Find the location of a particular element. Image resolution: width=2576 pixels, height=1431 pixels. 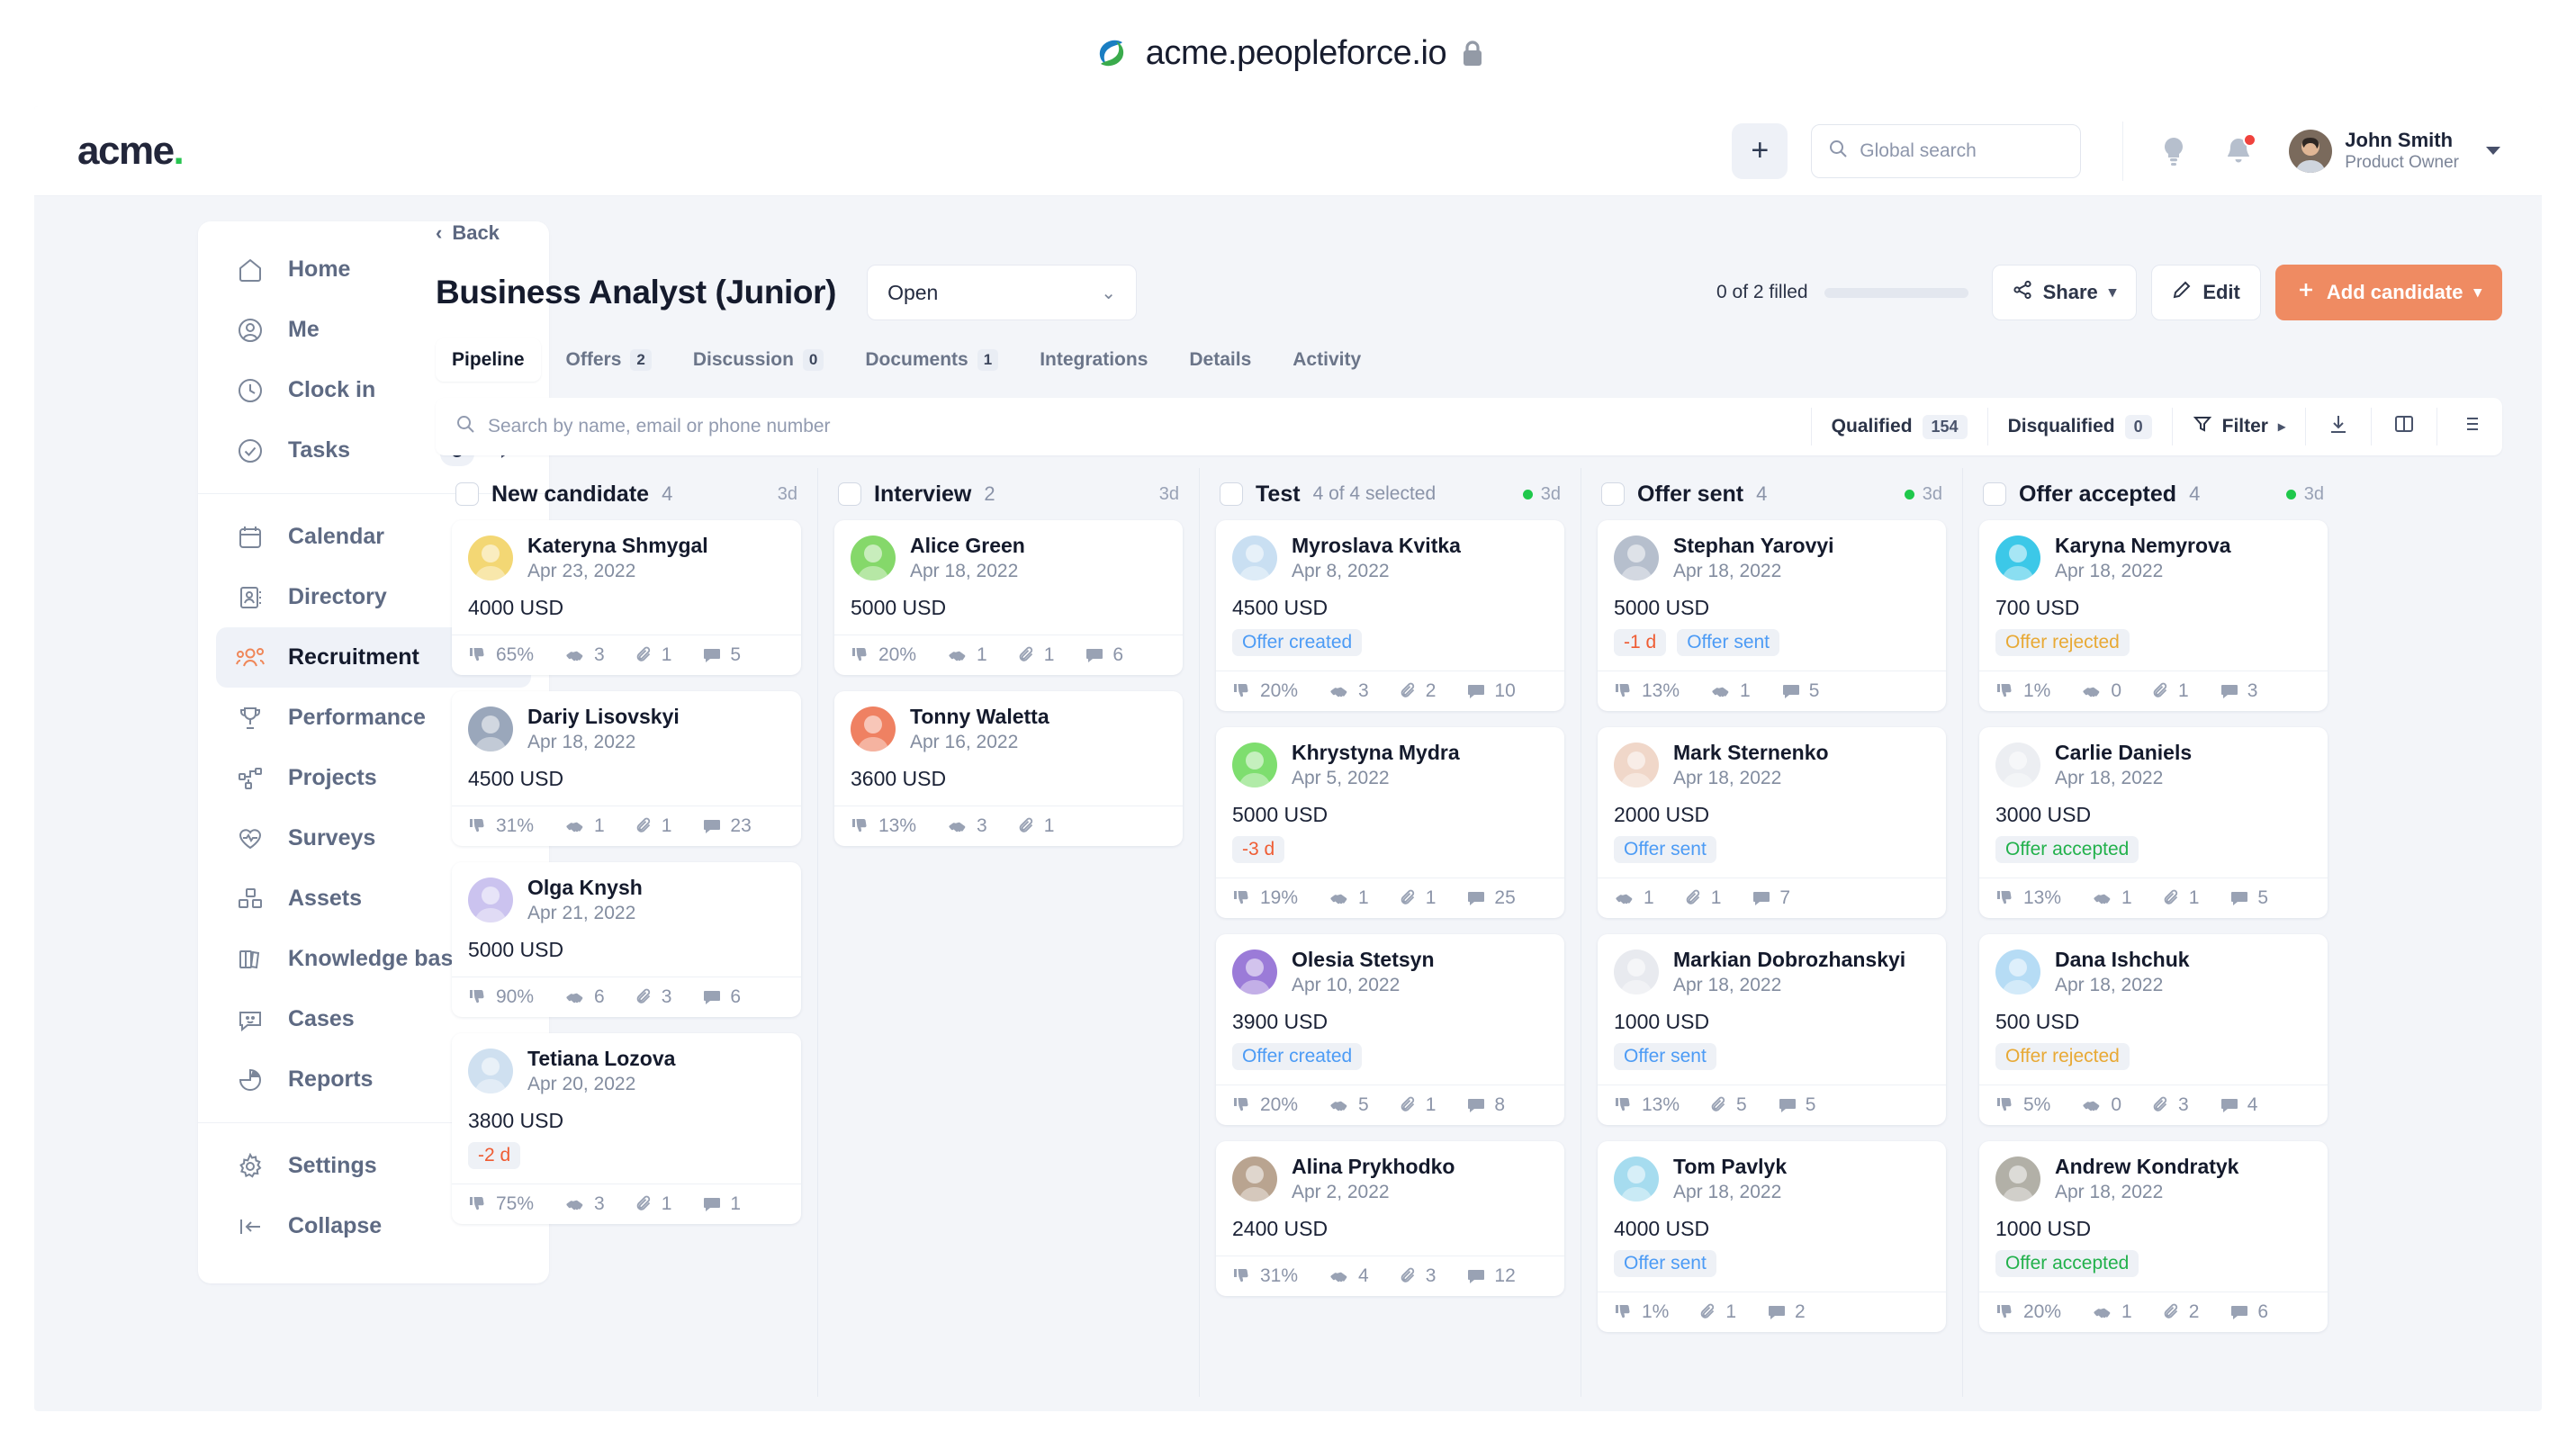

tab-discussion: Discussion 0 is located at coordinates (759, 360).